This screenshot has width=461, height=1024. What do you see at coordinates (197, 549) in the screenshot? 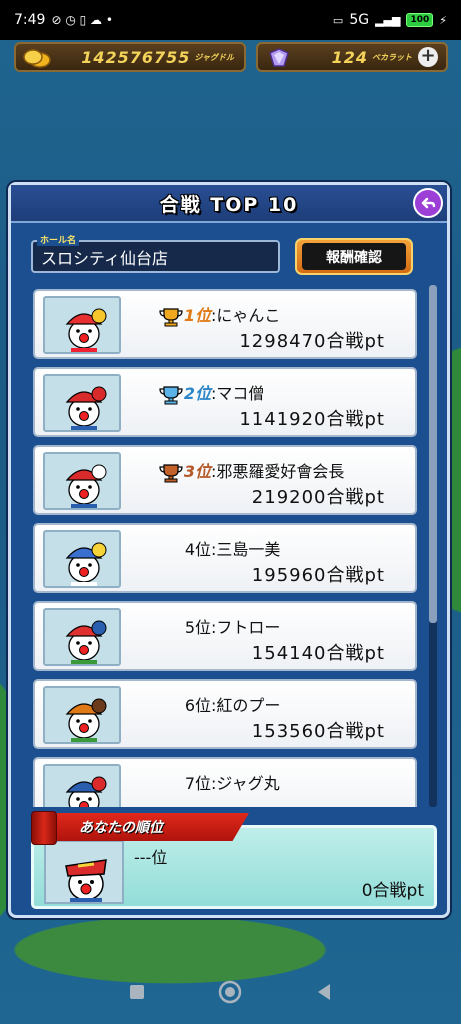
I see `rank-position-text: 4位` at bounding box center [197, 549].